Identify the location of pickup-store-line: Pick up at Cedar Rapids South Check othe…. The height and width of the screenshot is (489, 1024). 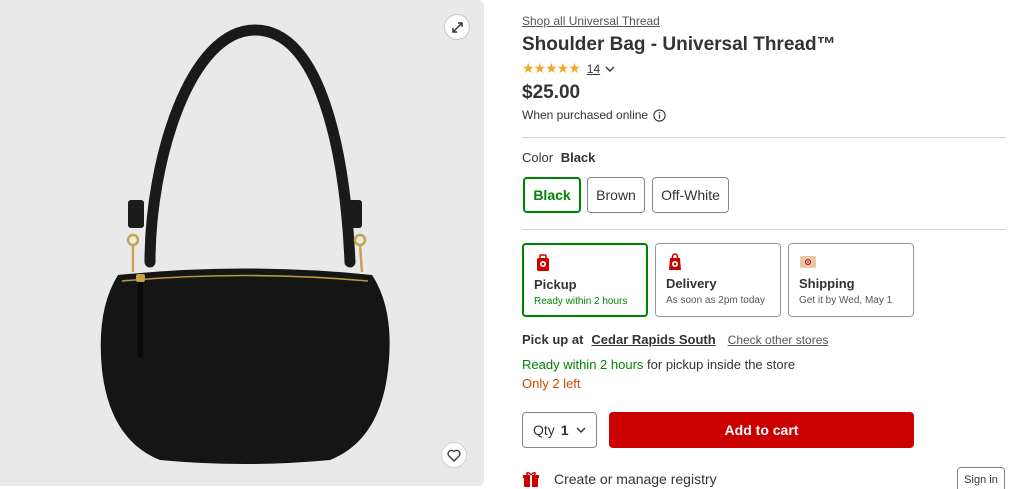
(675, 339).